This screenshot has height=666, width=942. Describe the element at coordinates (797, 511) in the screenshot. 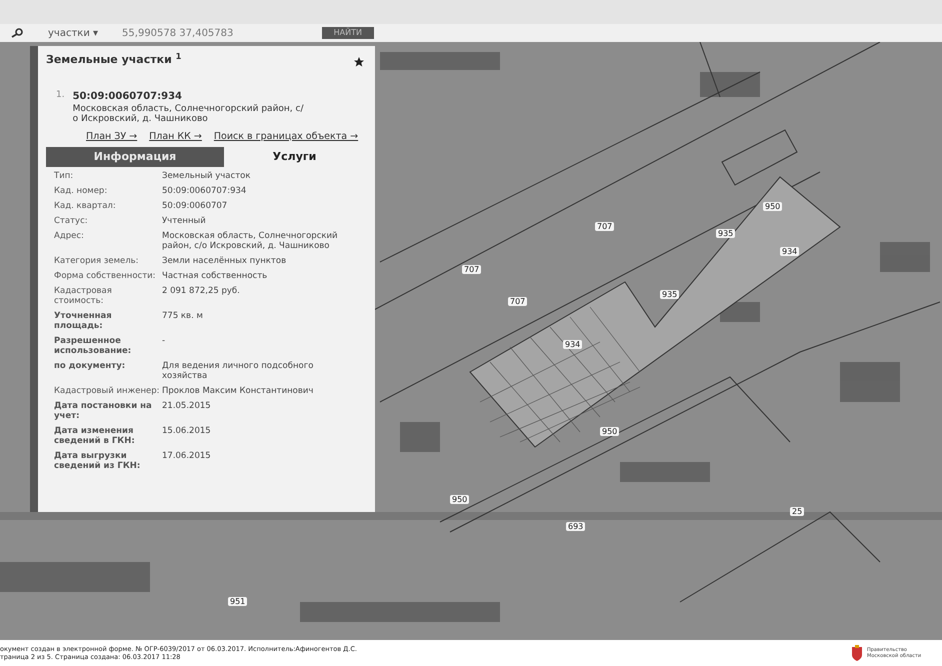

I see `parcel-number-label: 25` at that location.